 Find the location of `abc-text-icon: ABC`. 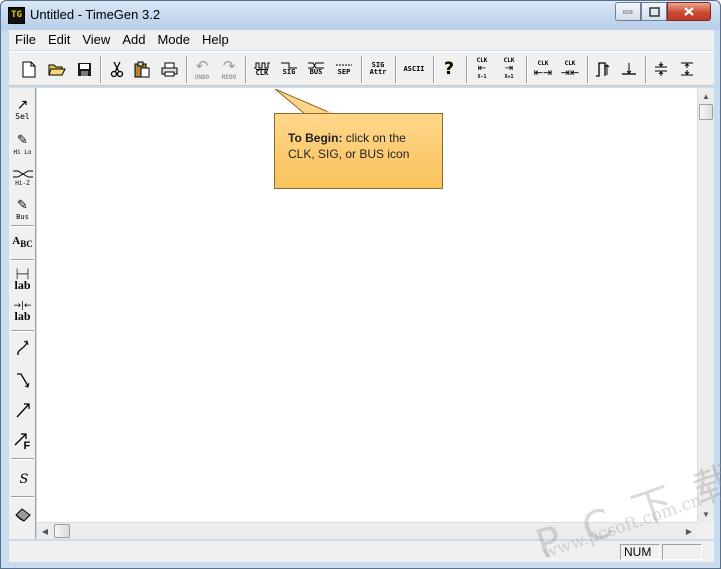

abc-text-icon: ABC is located at coordinates (22, 243).